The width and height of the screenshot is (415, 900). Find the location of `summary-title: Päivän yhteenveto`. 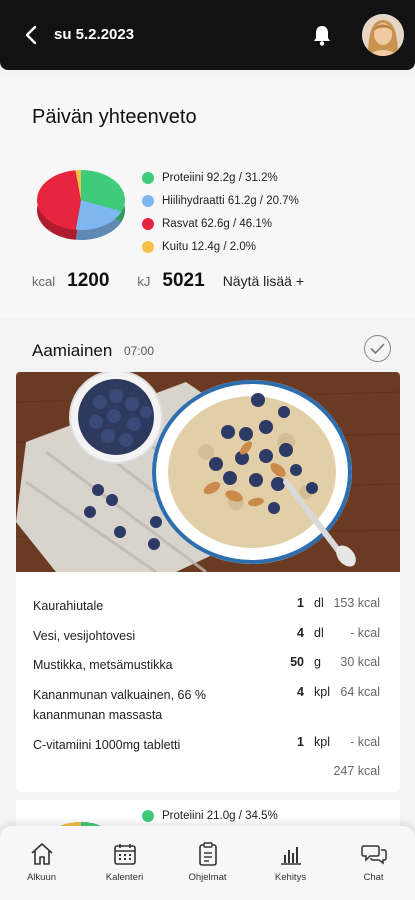

summary-title: Päivän yhteenveto is located at coordinates (114, 117).